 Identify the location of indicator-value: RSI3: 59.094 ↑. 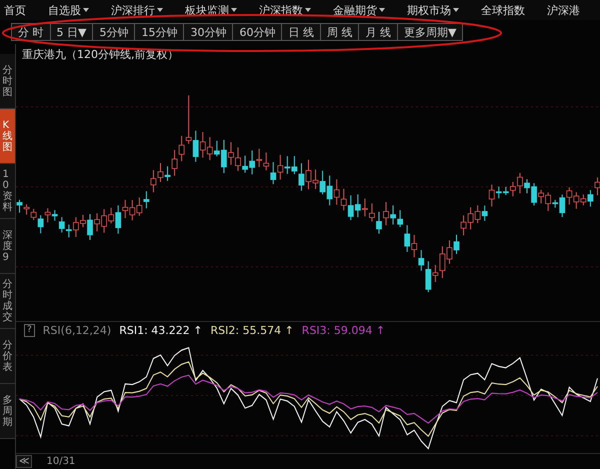
(344, 330).